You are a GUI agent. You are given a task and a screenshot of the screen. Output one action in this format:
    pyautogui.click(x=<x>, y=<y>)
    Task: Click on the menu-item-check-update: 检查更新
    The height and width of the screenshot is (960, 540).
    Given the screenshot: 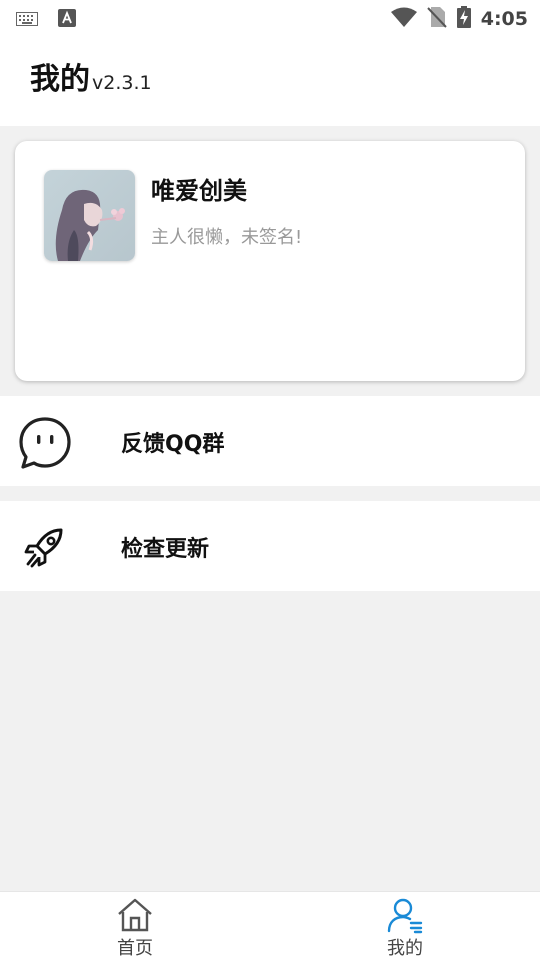 What is the action you would take?
    pyautogui.click(x=270, y=546)
    